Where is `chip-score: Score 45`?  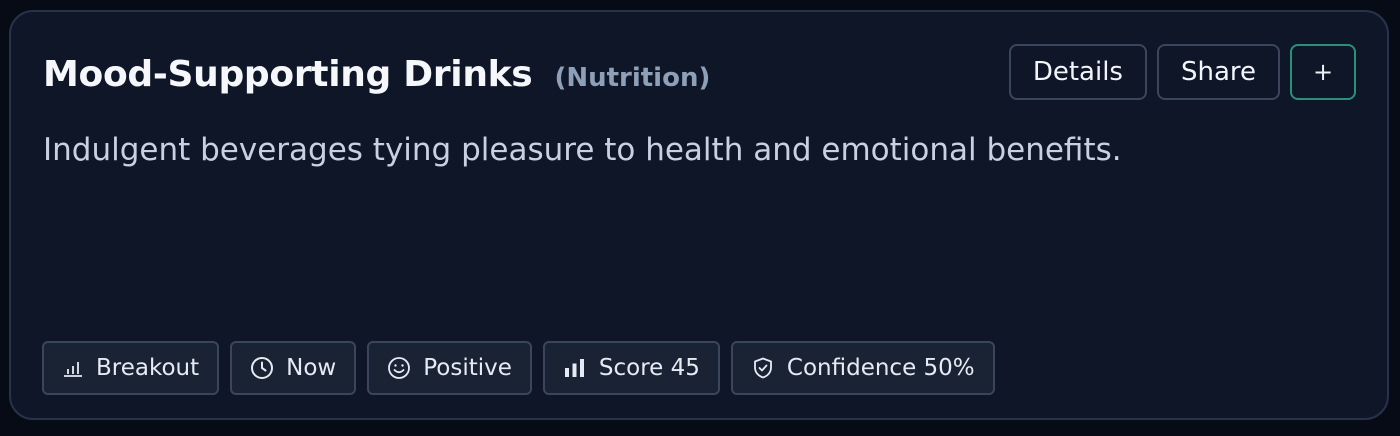
chip-score: Score 45 is located at coordinates (631, 368).